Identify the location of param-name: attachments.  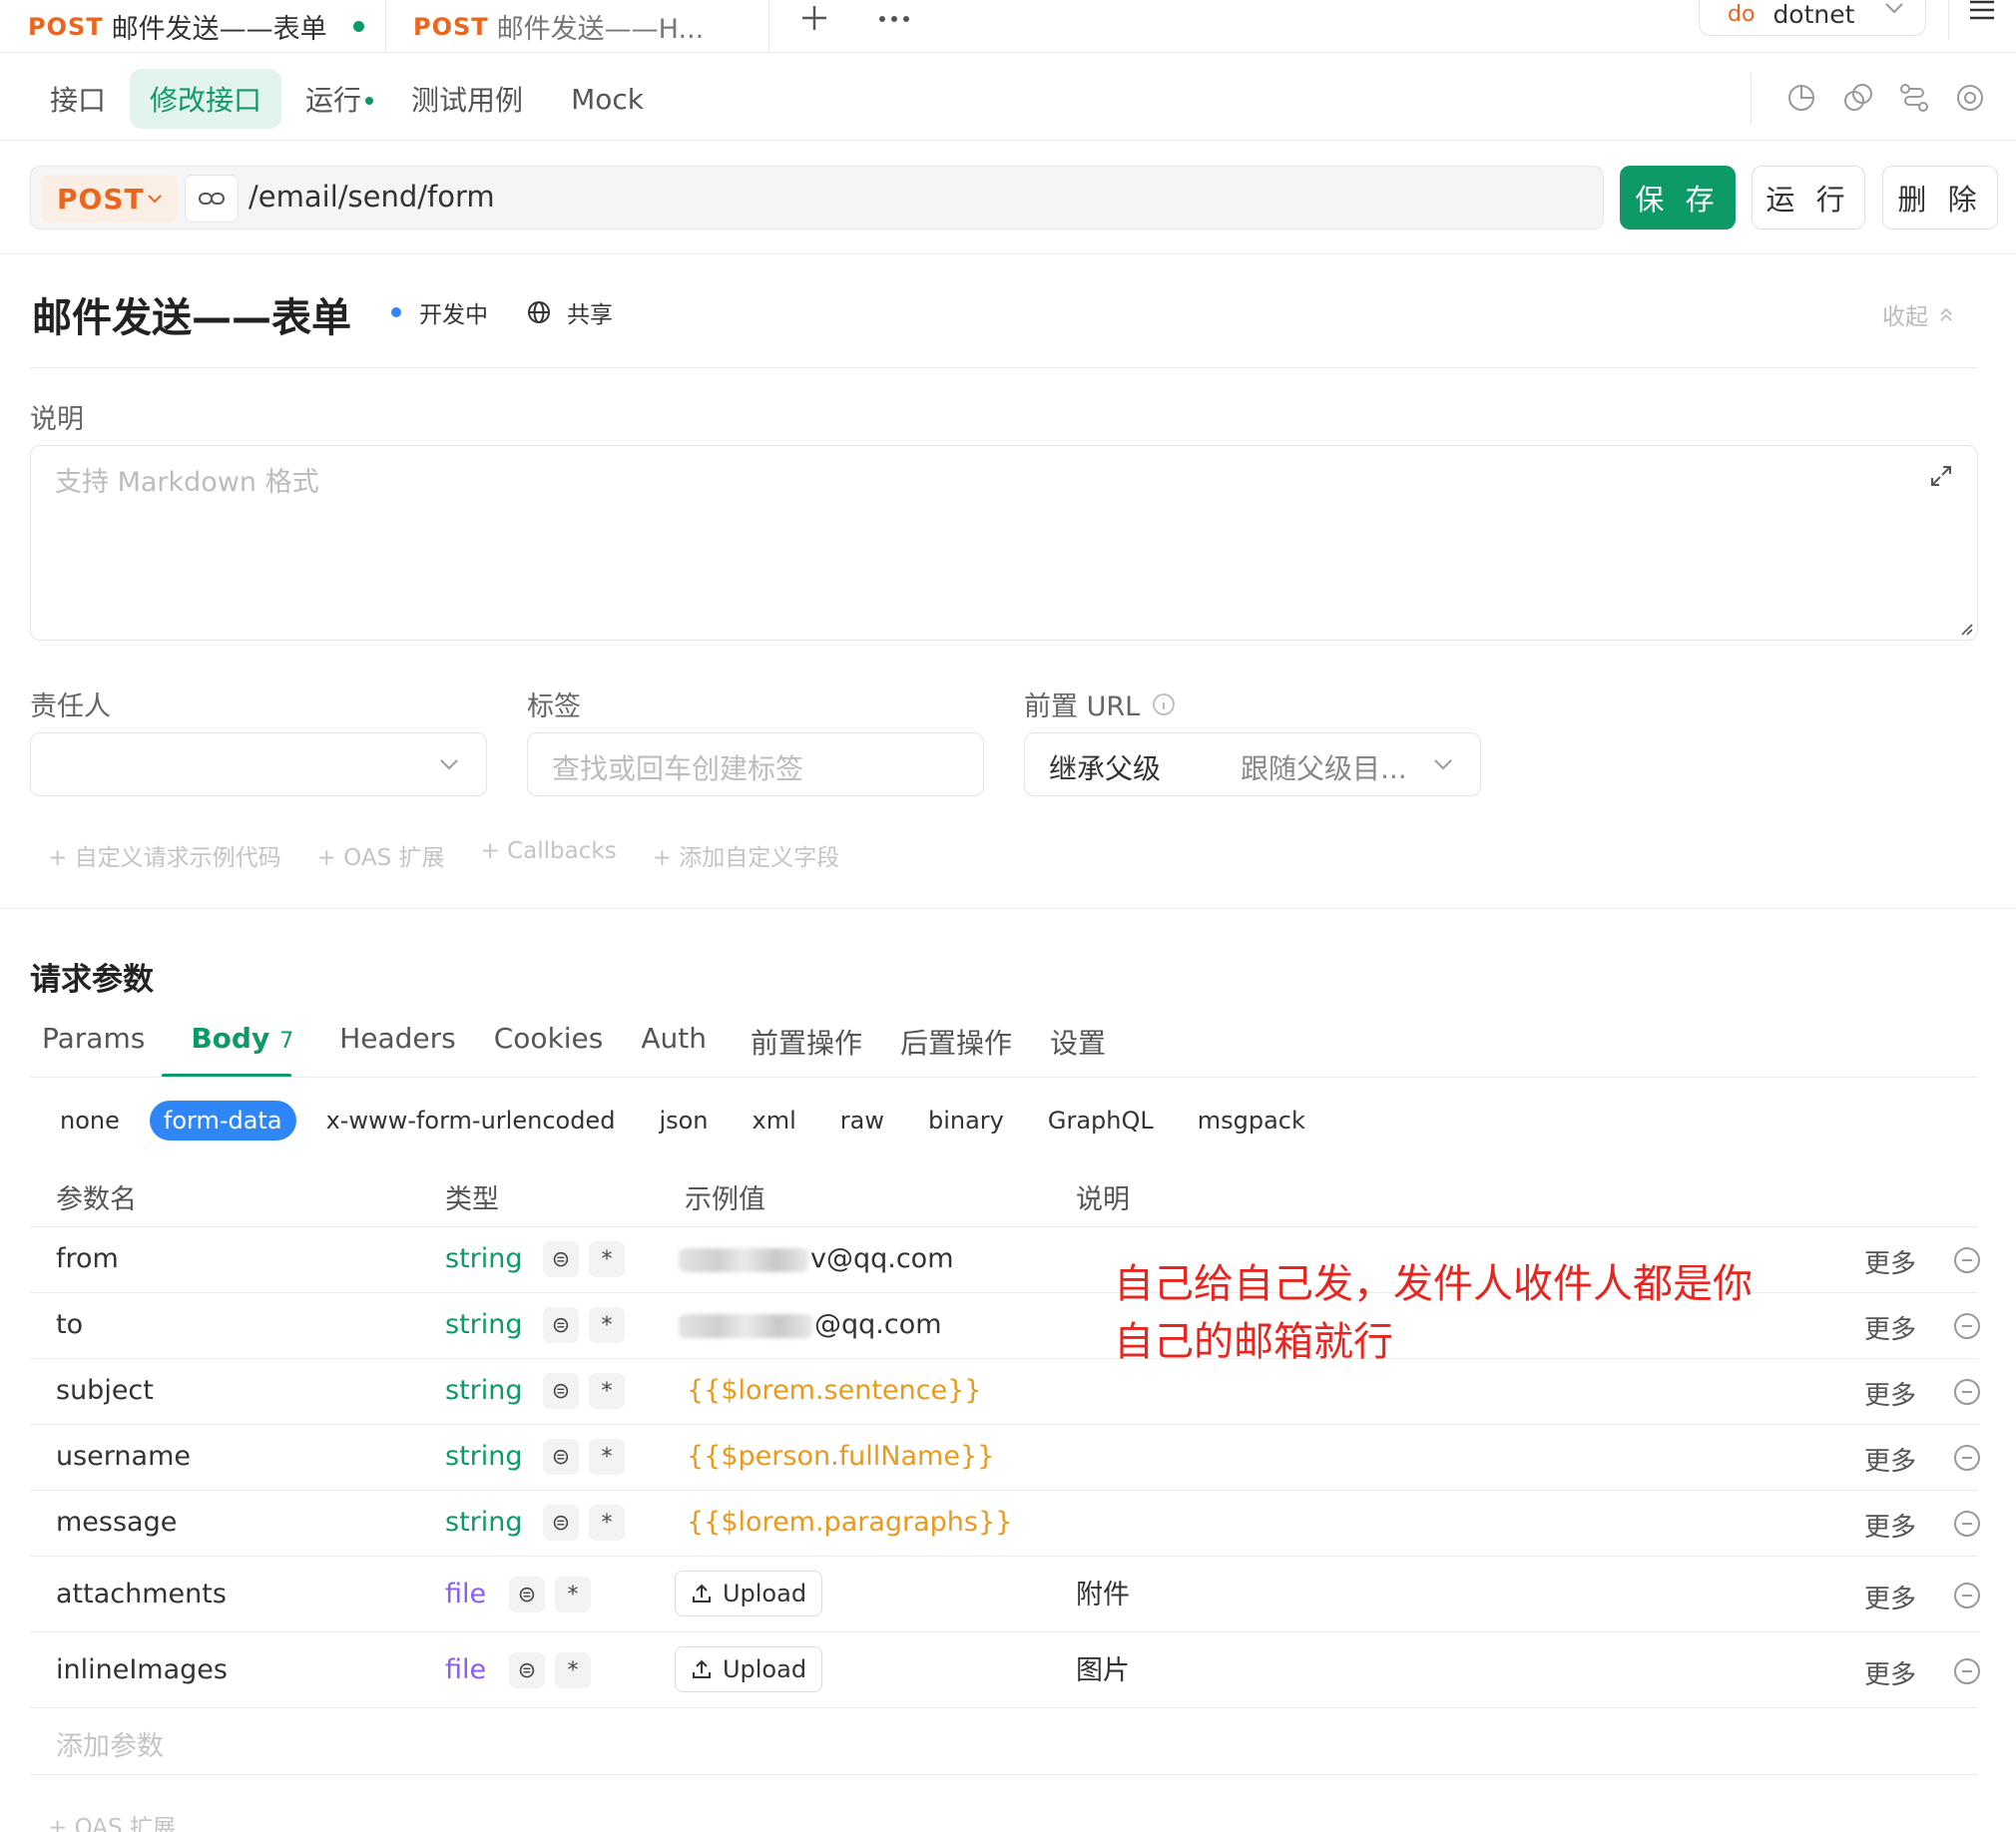
(141, 1594).